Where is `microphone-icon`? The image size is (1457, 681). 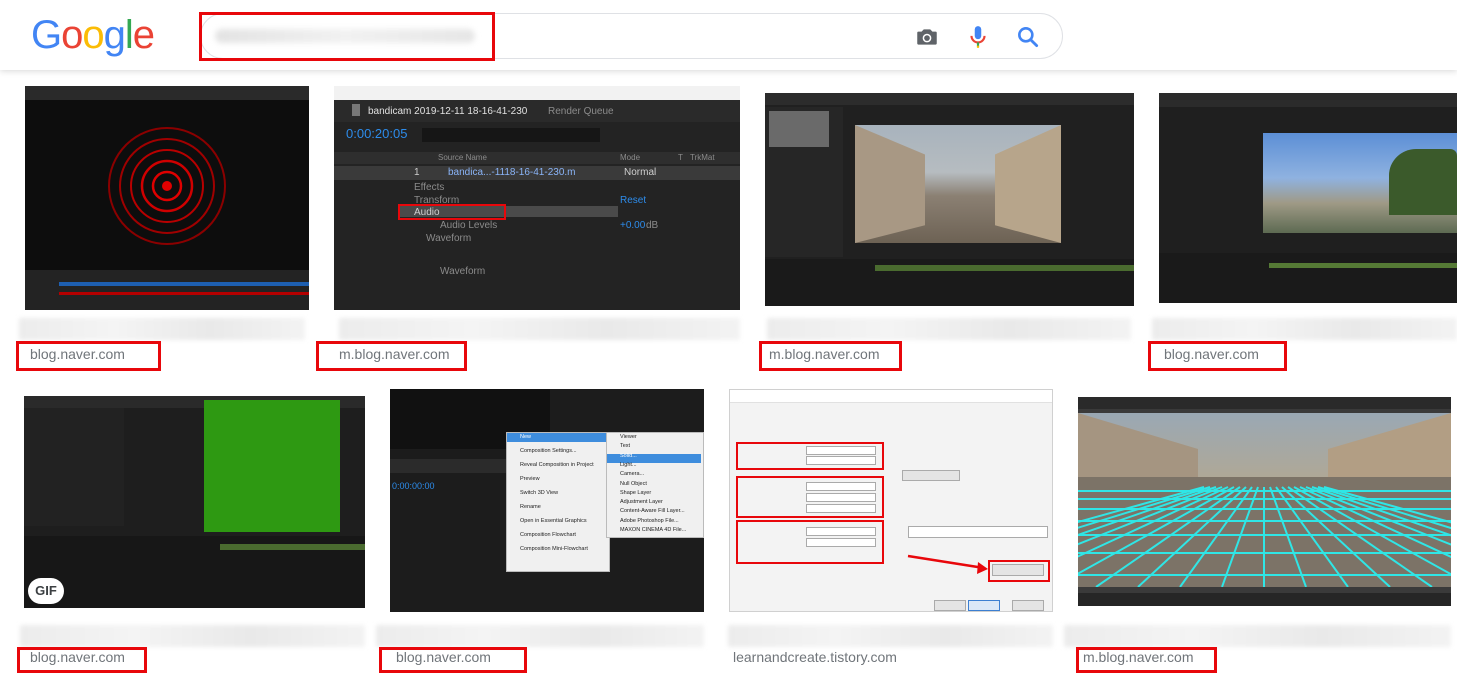
microphone-icon is located at coordinates (978, 37).